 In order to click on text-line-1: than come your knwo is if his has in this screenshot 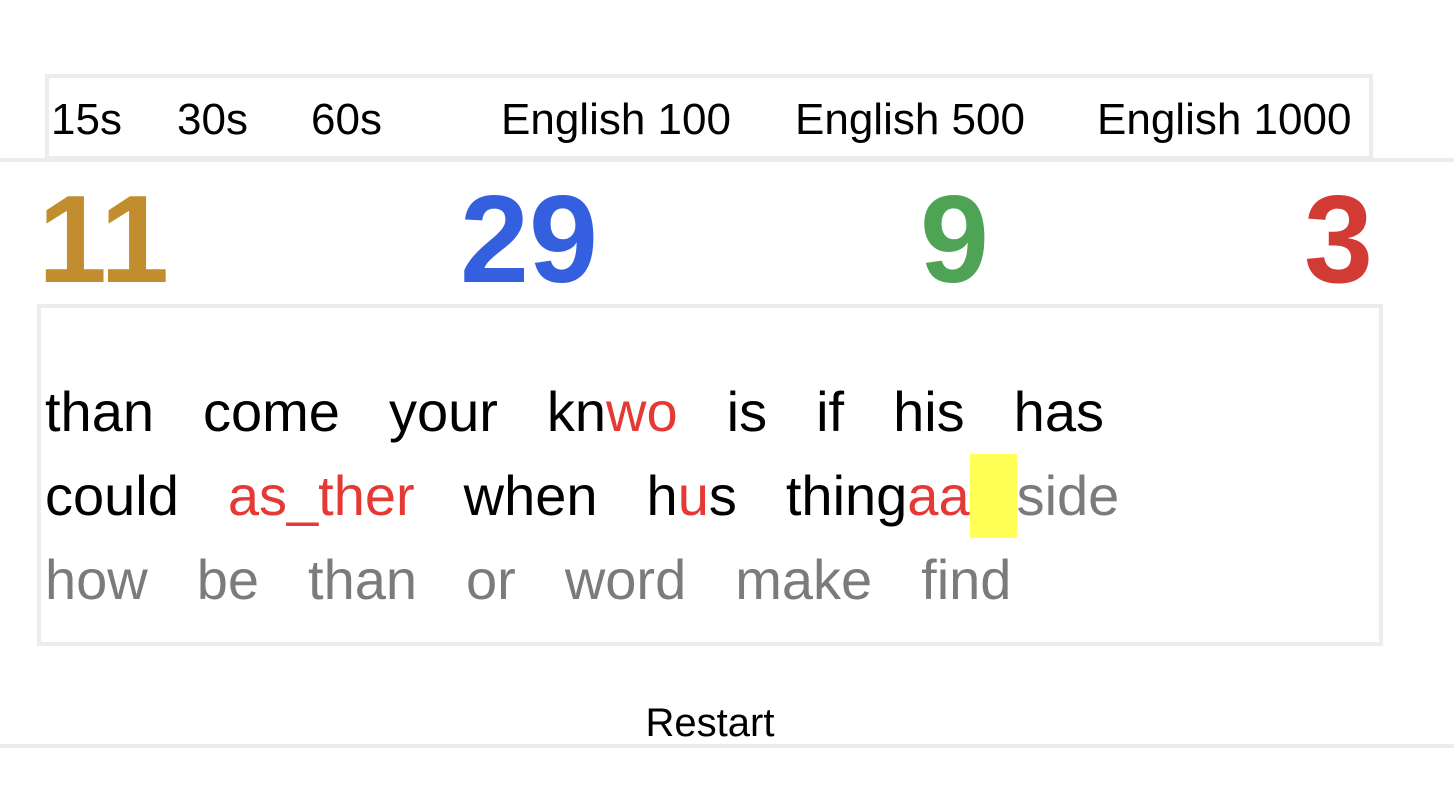, I will do `click(599, 412)`.